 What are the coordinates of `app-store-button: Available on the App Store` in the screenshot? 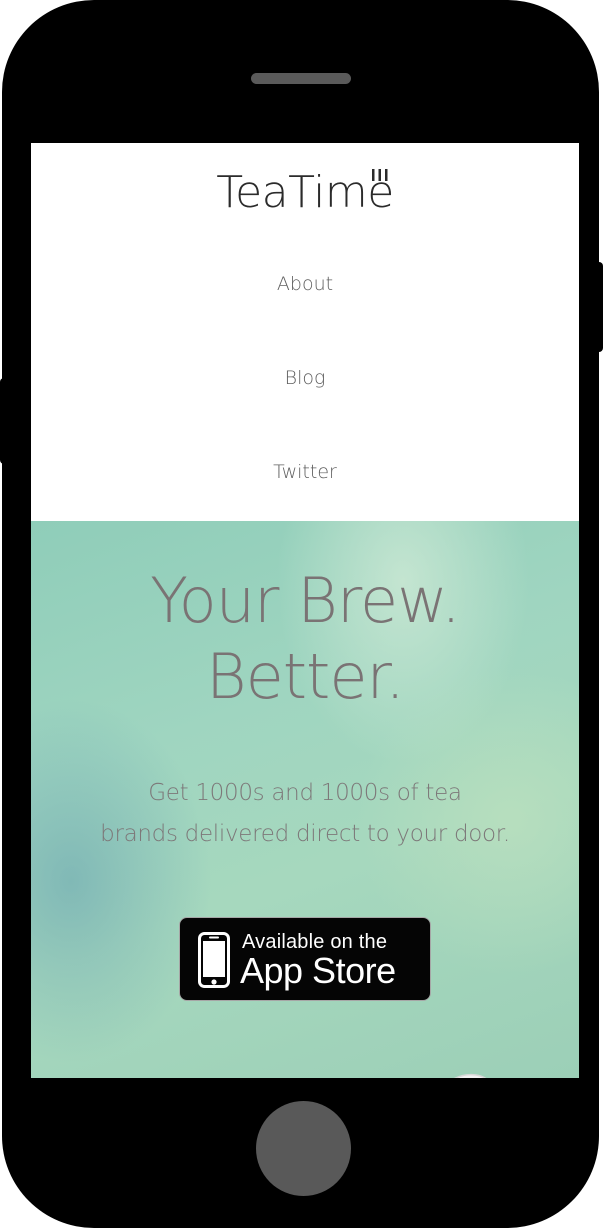 It's located at (305, 959).